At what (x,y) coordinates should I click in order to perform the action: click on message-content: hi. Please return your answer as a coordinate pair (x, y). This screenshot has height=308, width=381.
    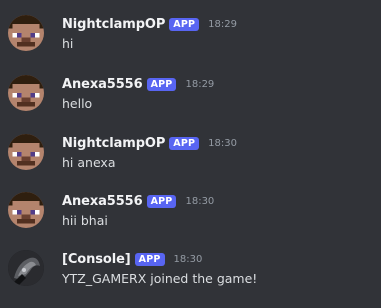
    Looking at the image, I should click on (68, 43).